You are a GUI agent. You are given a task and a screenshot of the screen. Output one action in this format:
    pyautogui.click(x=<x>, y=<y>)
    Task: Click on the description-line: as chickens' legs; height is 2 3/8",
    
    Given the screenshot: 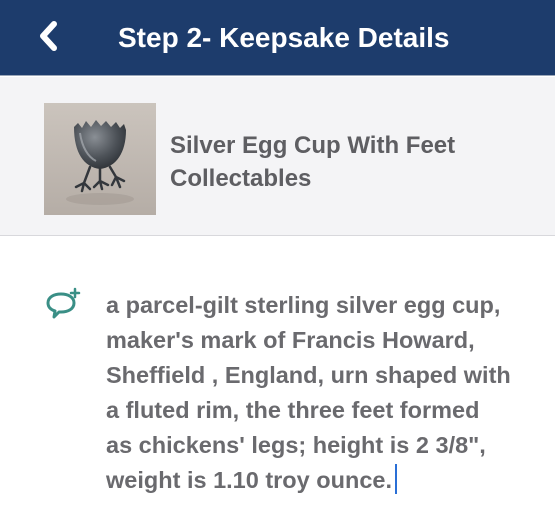 What is the action you would take?
    pyautogui.click(x=296, y=445)
    